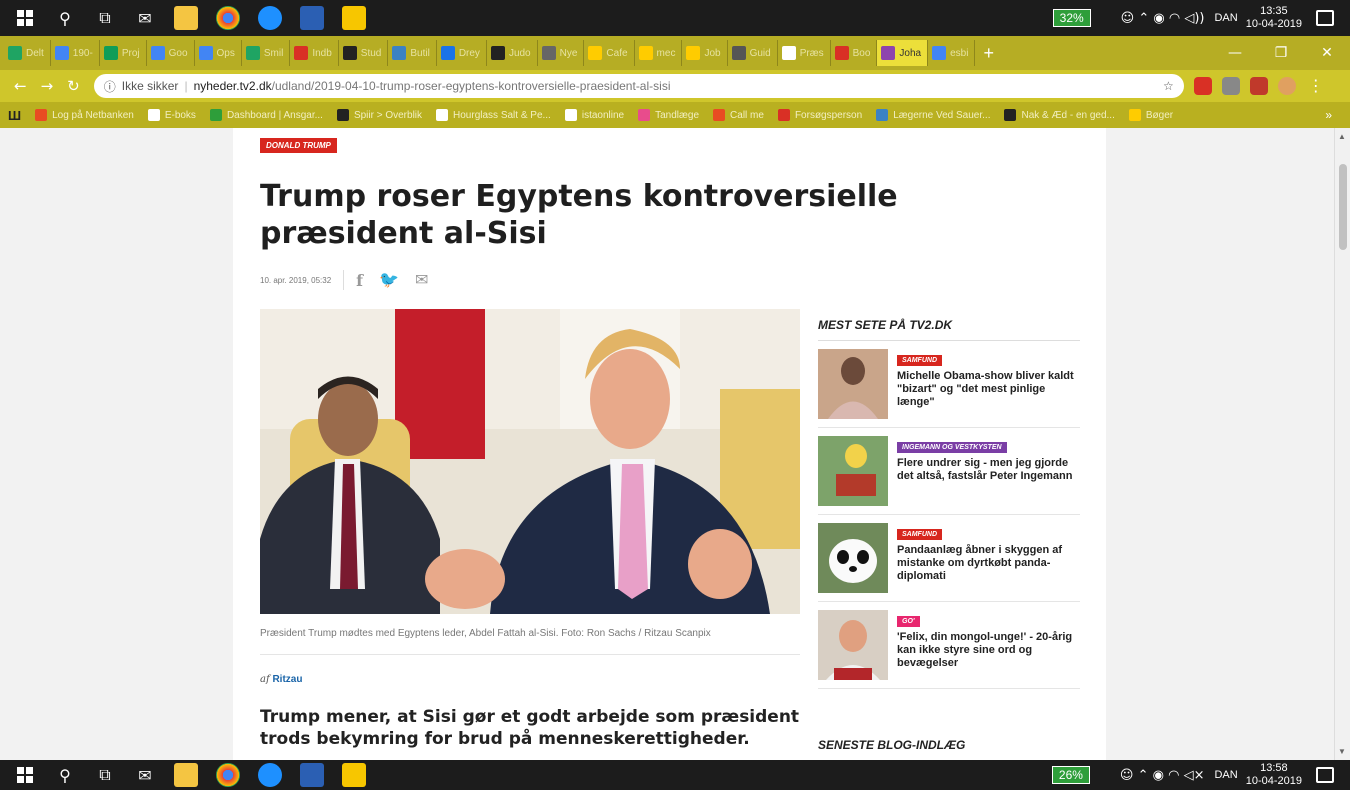 The image size is (1350, 790). I want to click on browser-tab: Guid, so click(753, 53).